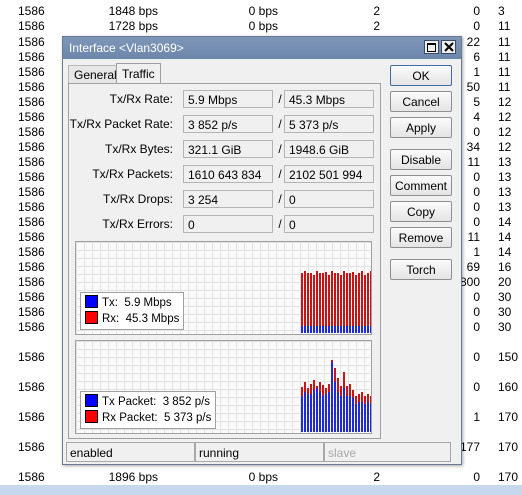 This screenshot has width=522, height=495. I want to click on tx-packets-field: 1610 643 834, so click(228, 174).